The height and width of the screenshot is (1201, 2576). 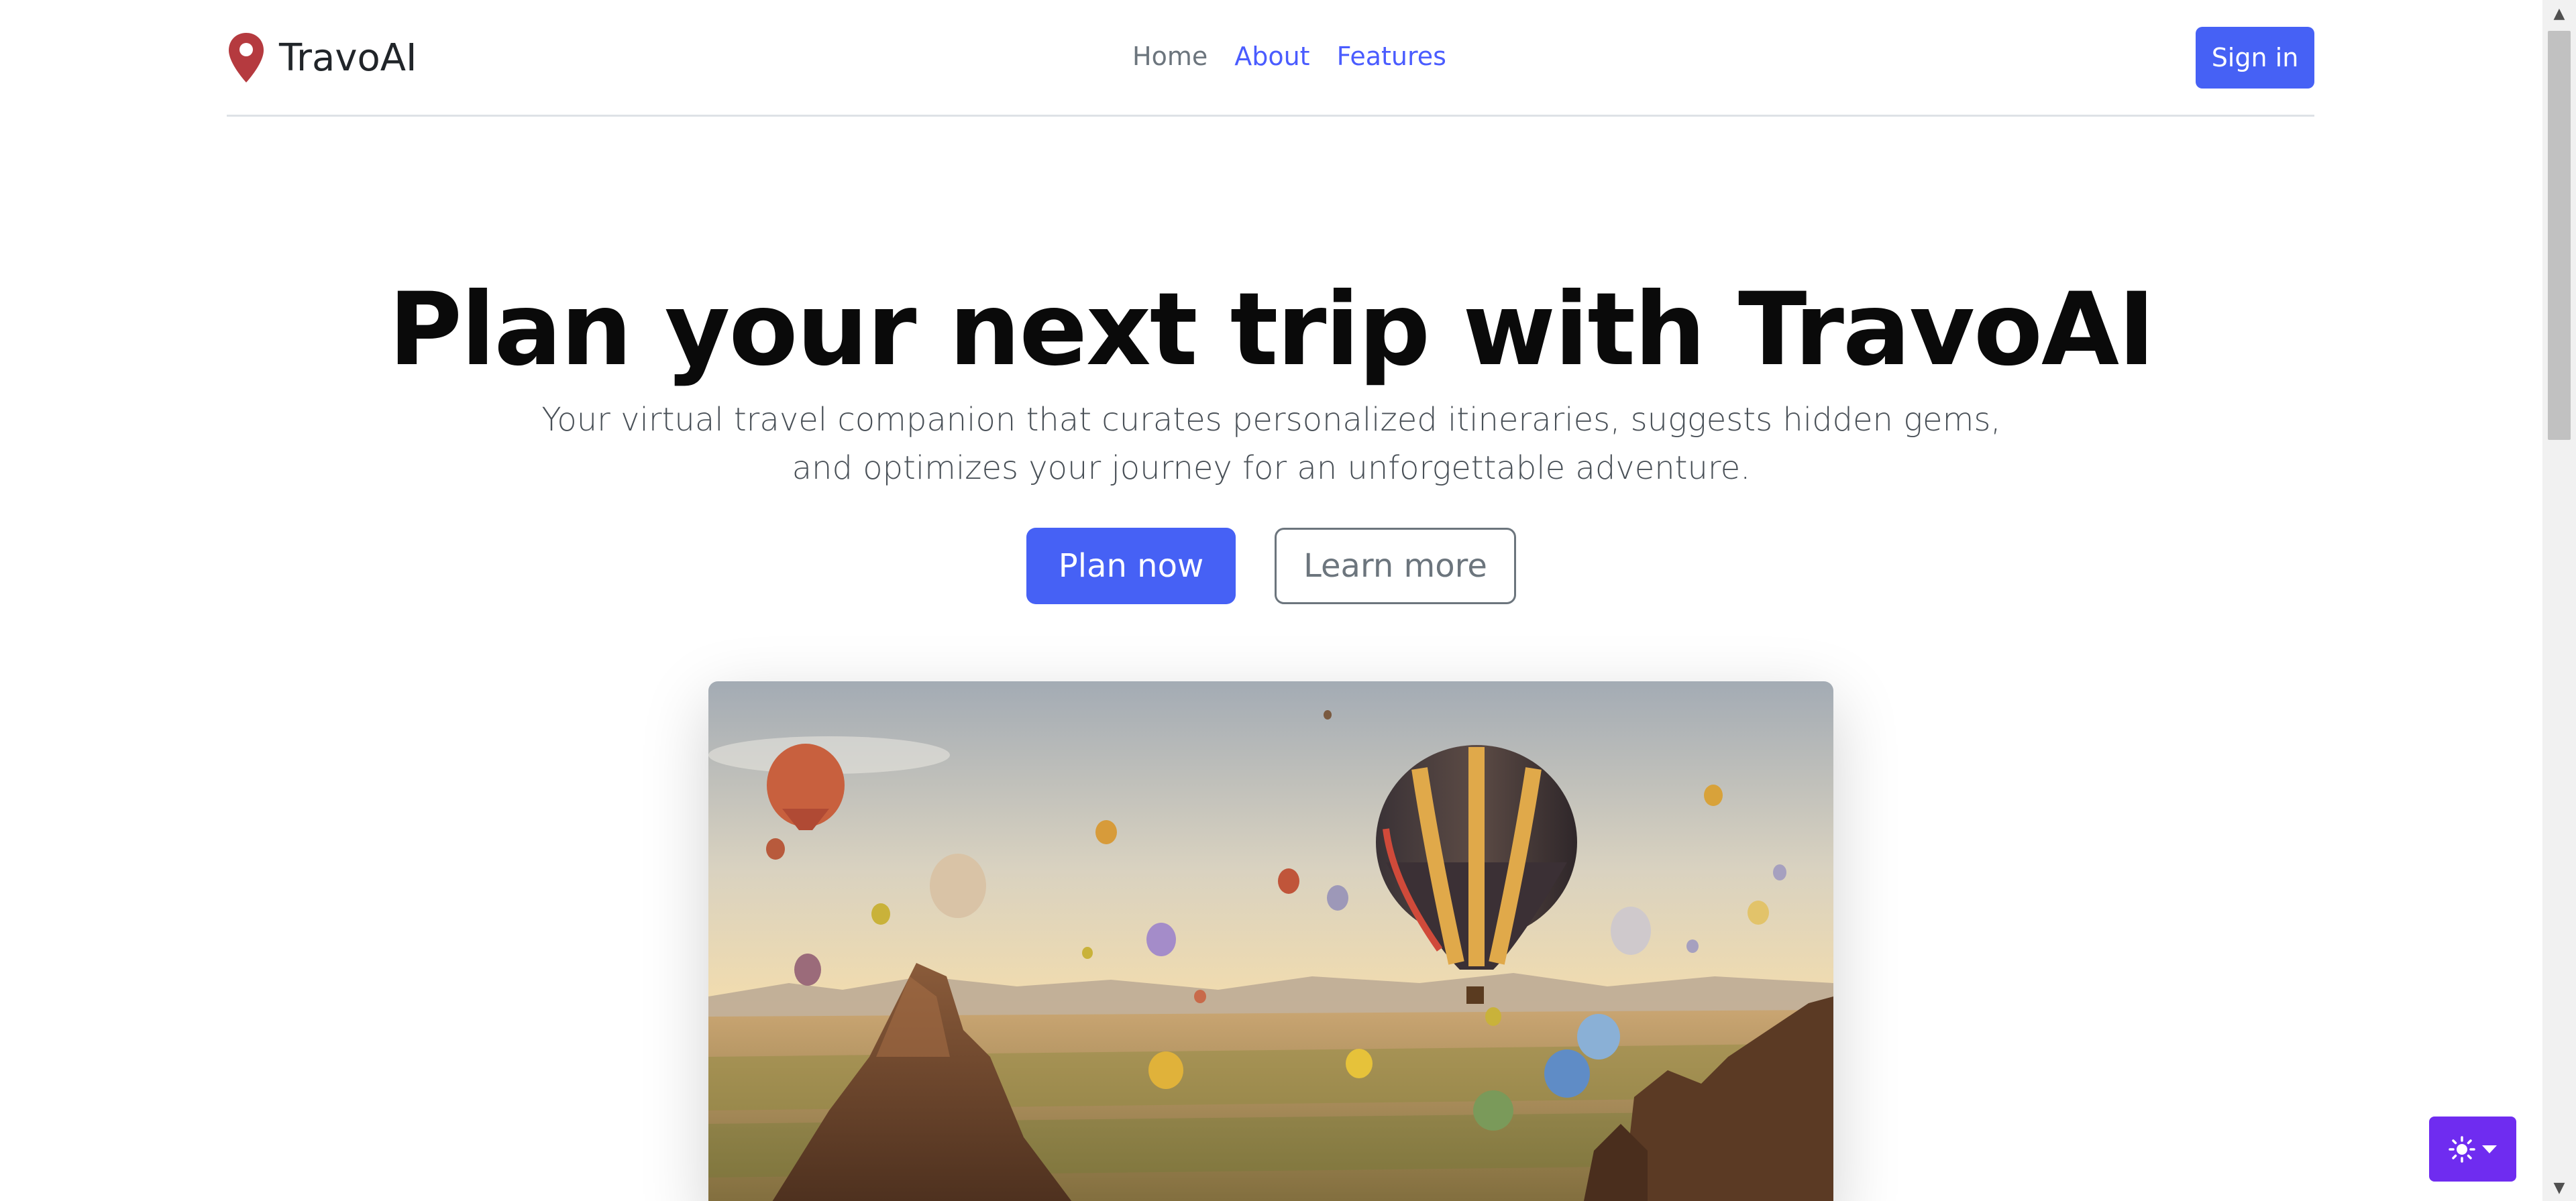 I want to click on sun-icon, so click(x=2462, y=1149).